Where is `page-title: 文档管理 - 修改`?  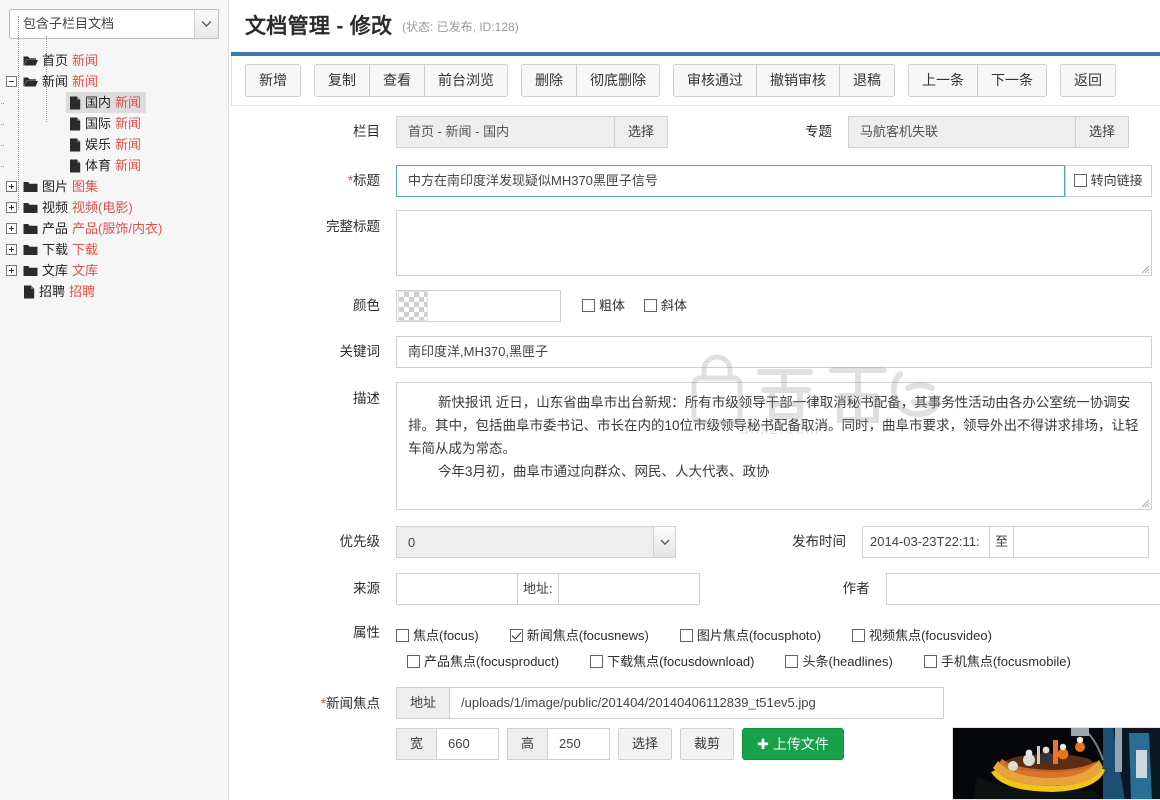 page-title: 文档管理 - 修改 is located at coordinates (319, 26).